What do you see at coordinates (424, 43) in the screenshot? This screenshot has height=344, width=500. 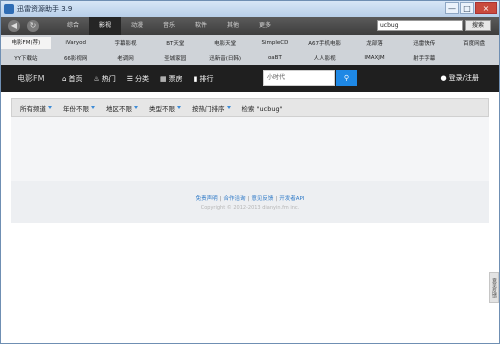 I see `site-link: 迅雷快传` at bounding box center [424, 43].